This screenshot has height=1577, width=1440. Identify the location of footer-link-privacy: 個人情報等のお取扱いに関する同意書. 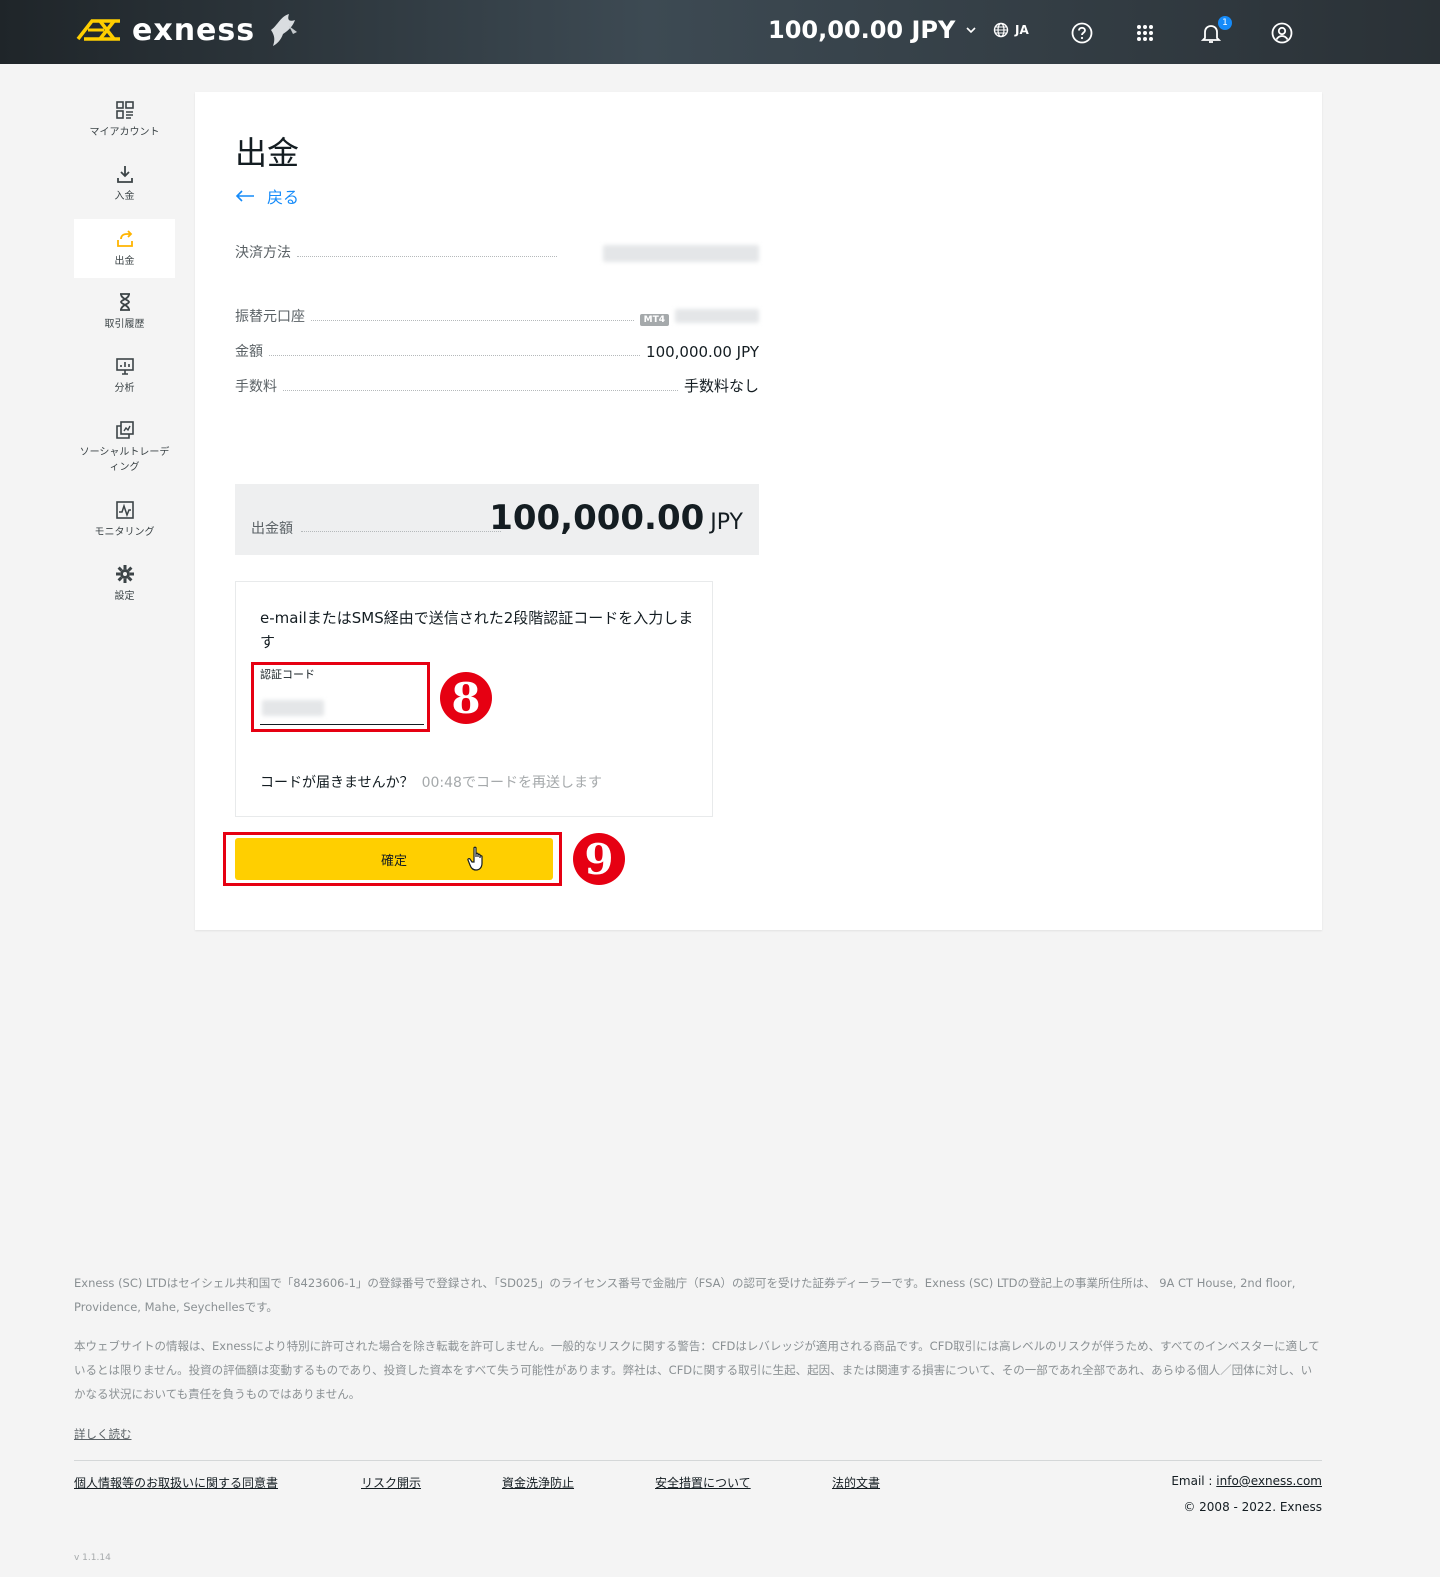
(176, 1482).